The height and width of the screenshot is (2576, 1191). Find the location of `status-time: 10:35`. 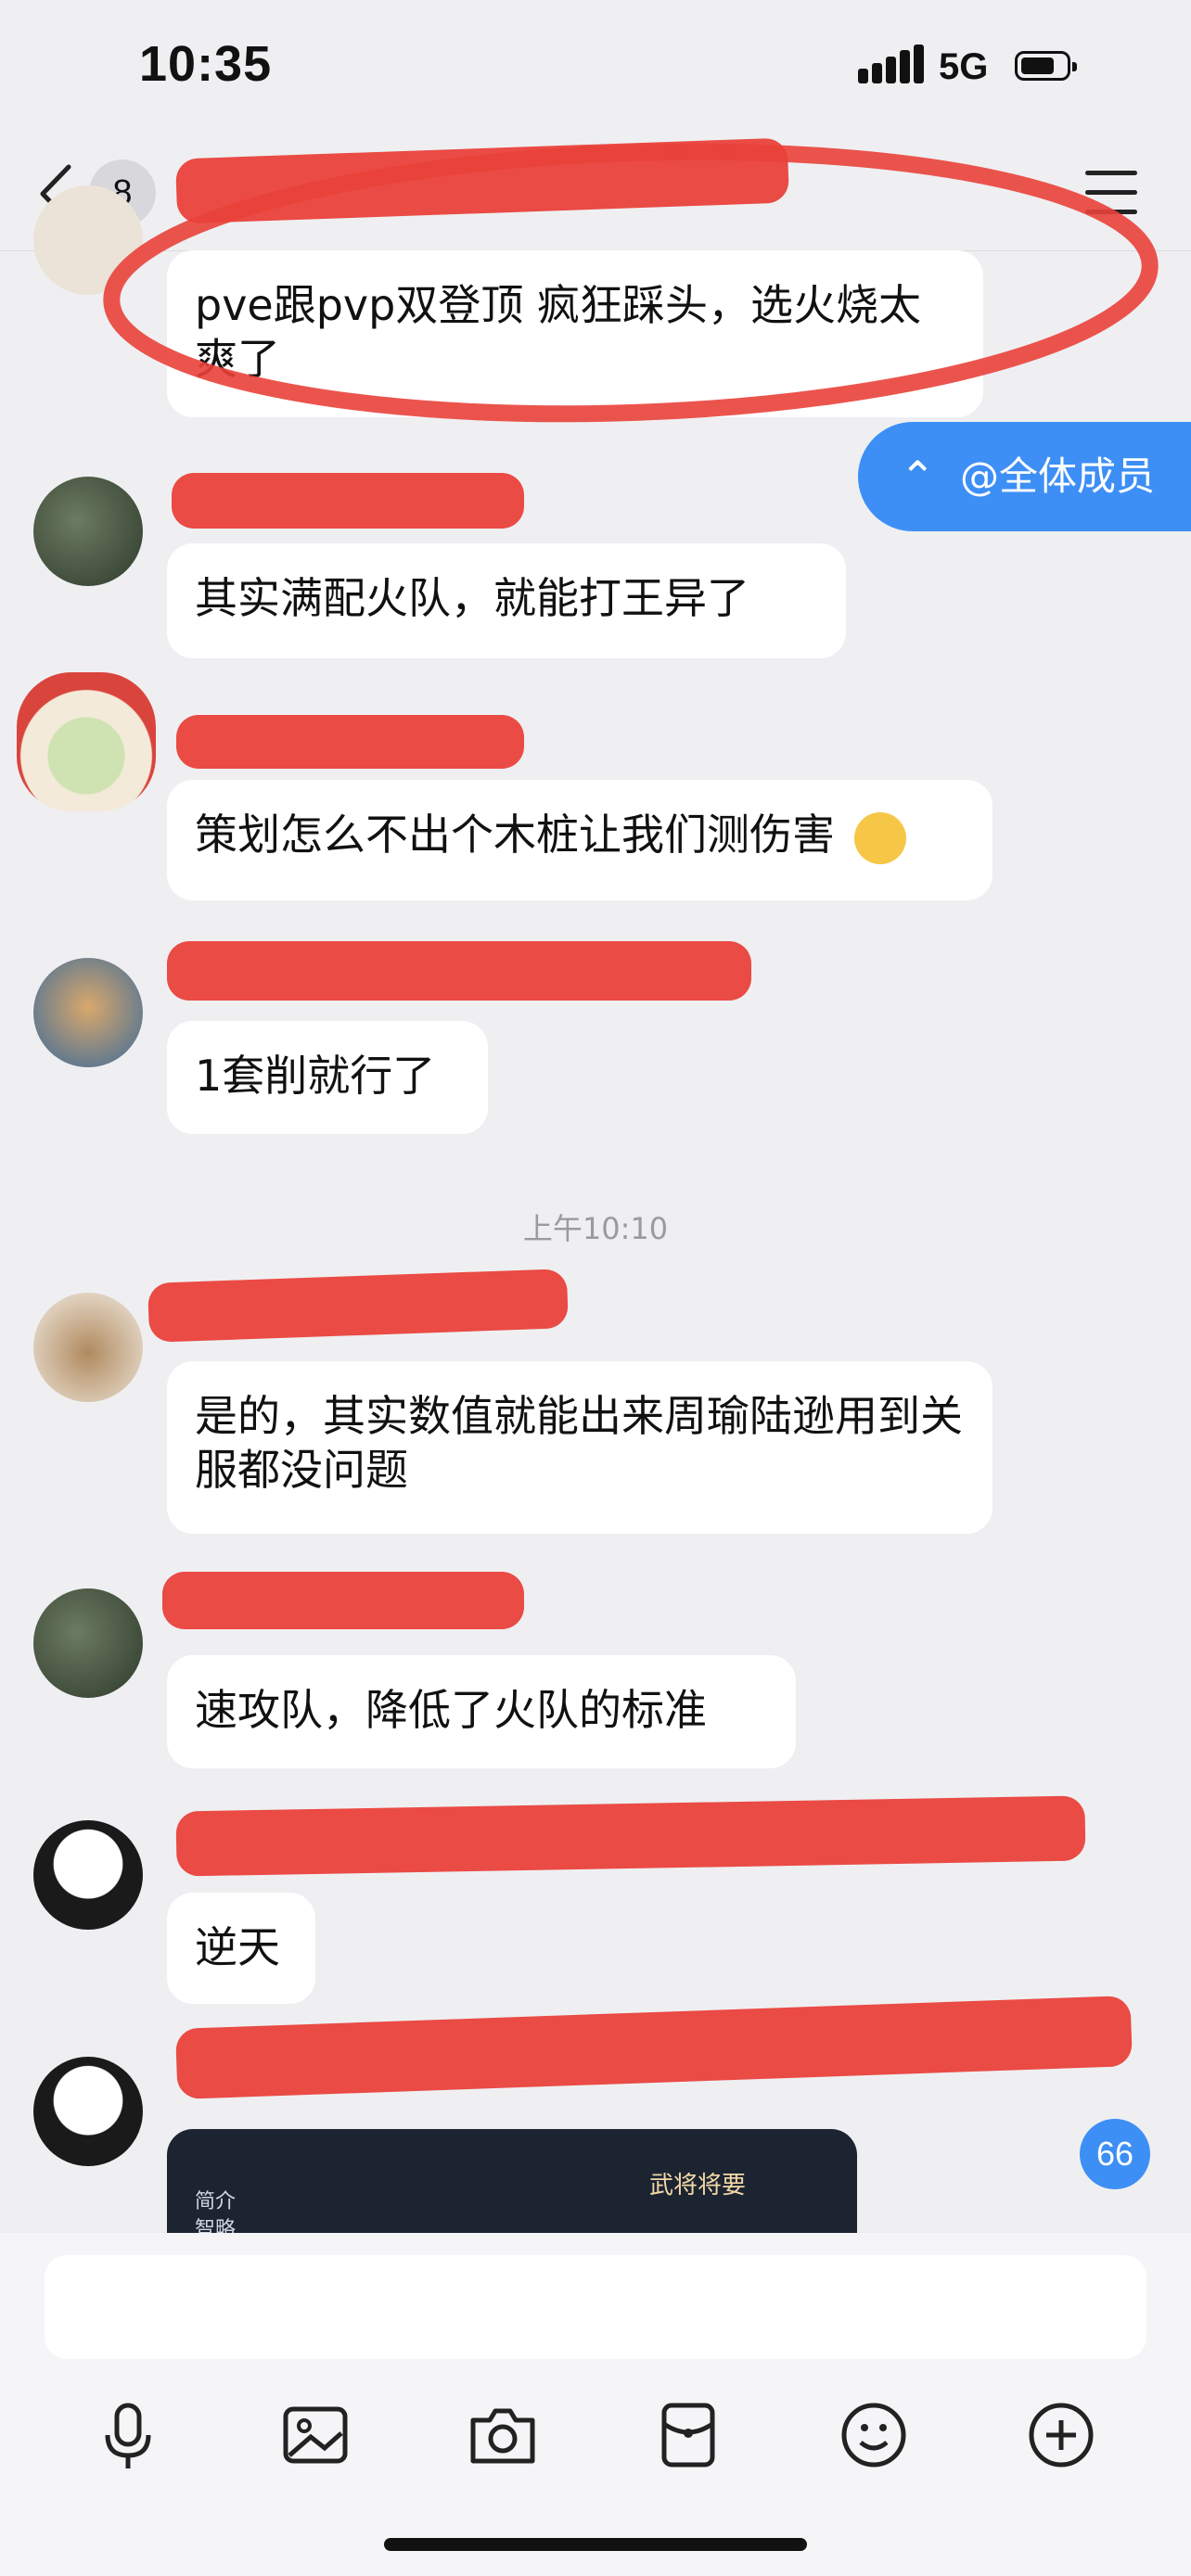

status-time: 10:35 is located at coordinates (206, 64).